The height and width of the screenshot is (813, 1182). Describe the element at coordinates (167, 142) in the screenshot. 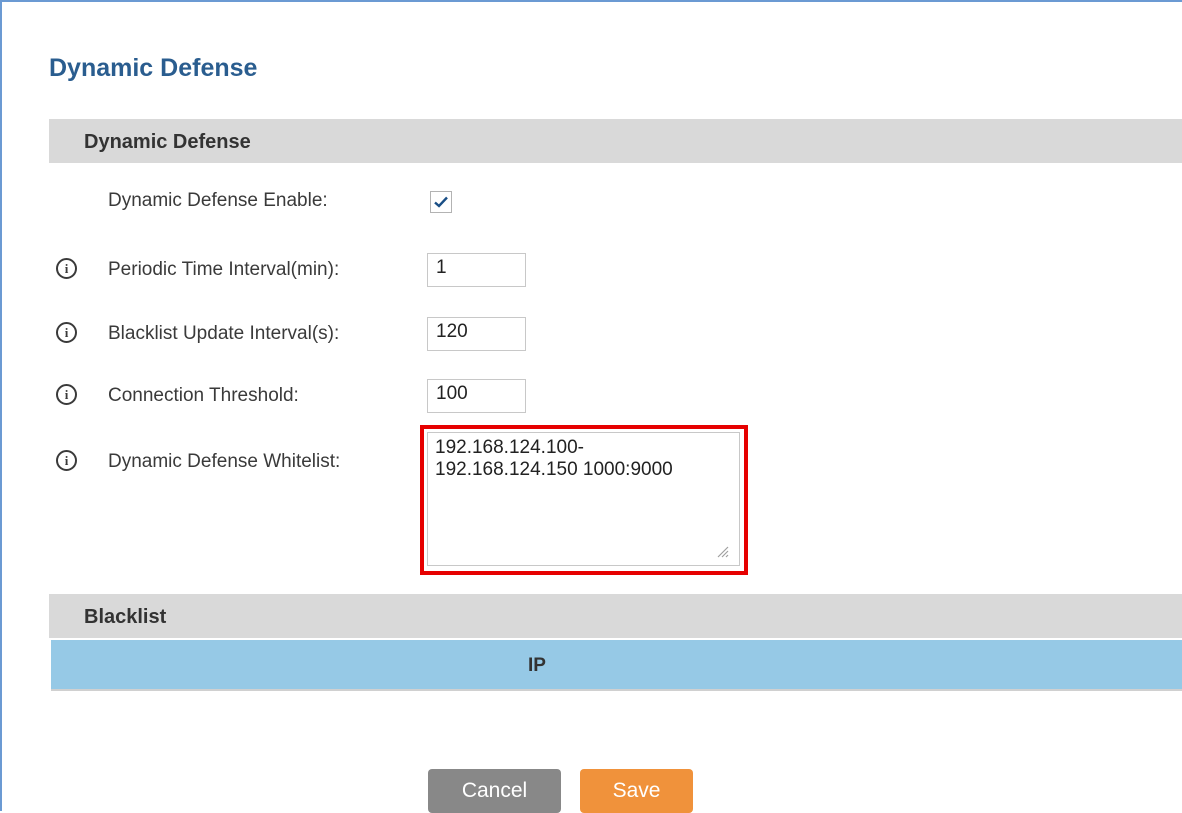

I see `section-header-label: Dynamic Defense` at that location.